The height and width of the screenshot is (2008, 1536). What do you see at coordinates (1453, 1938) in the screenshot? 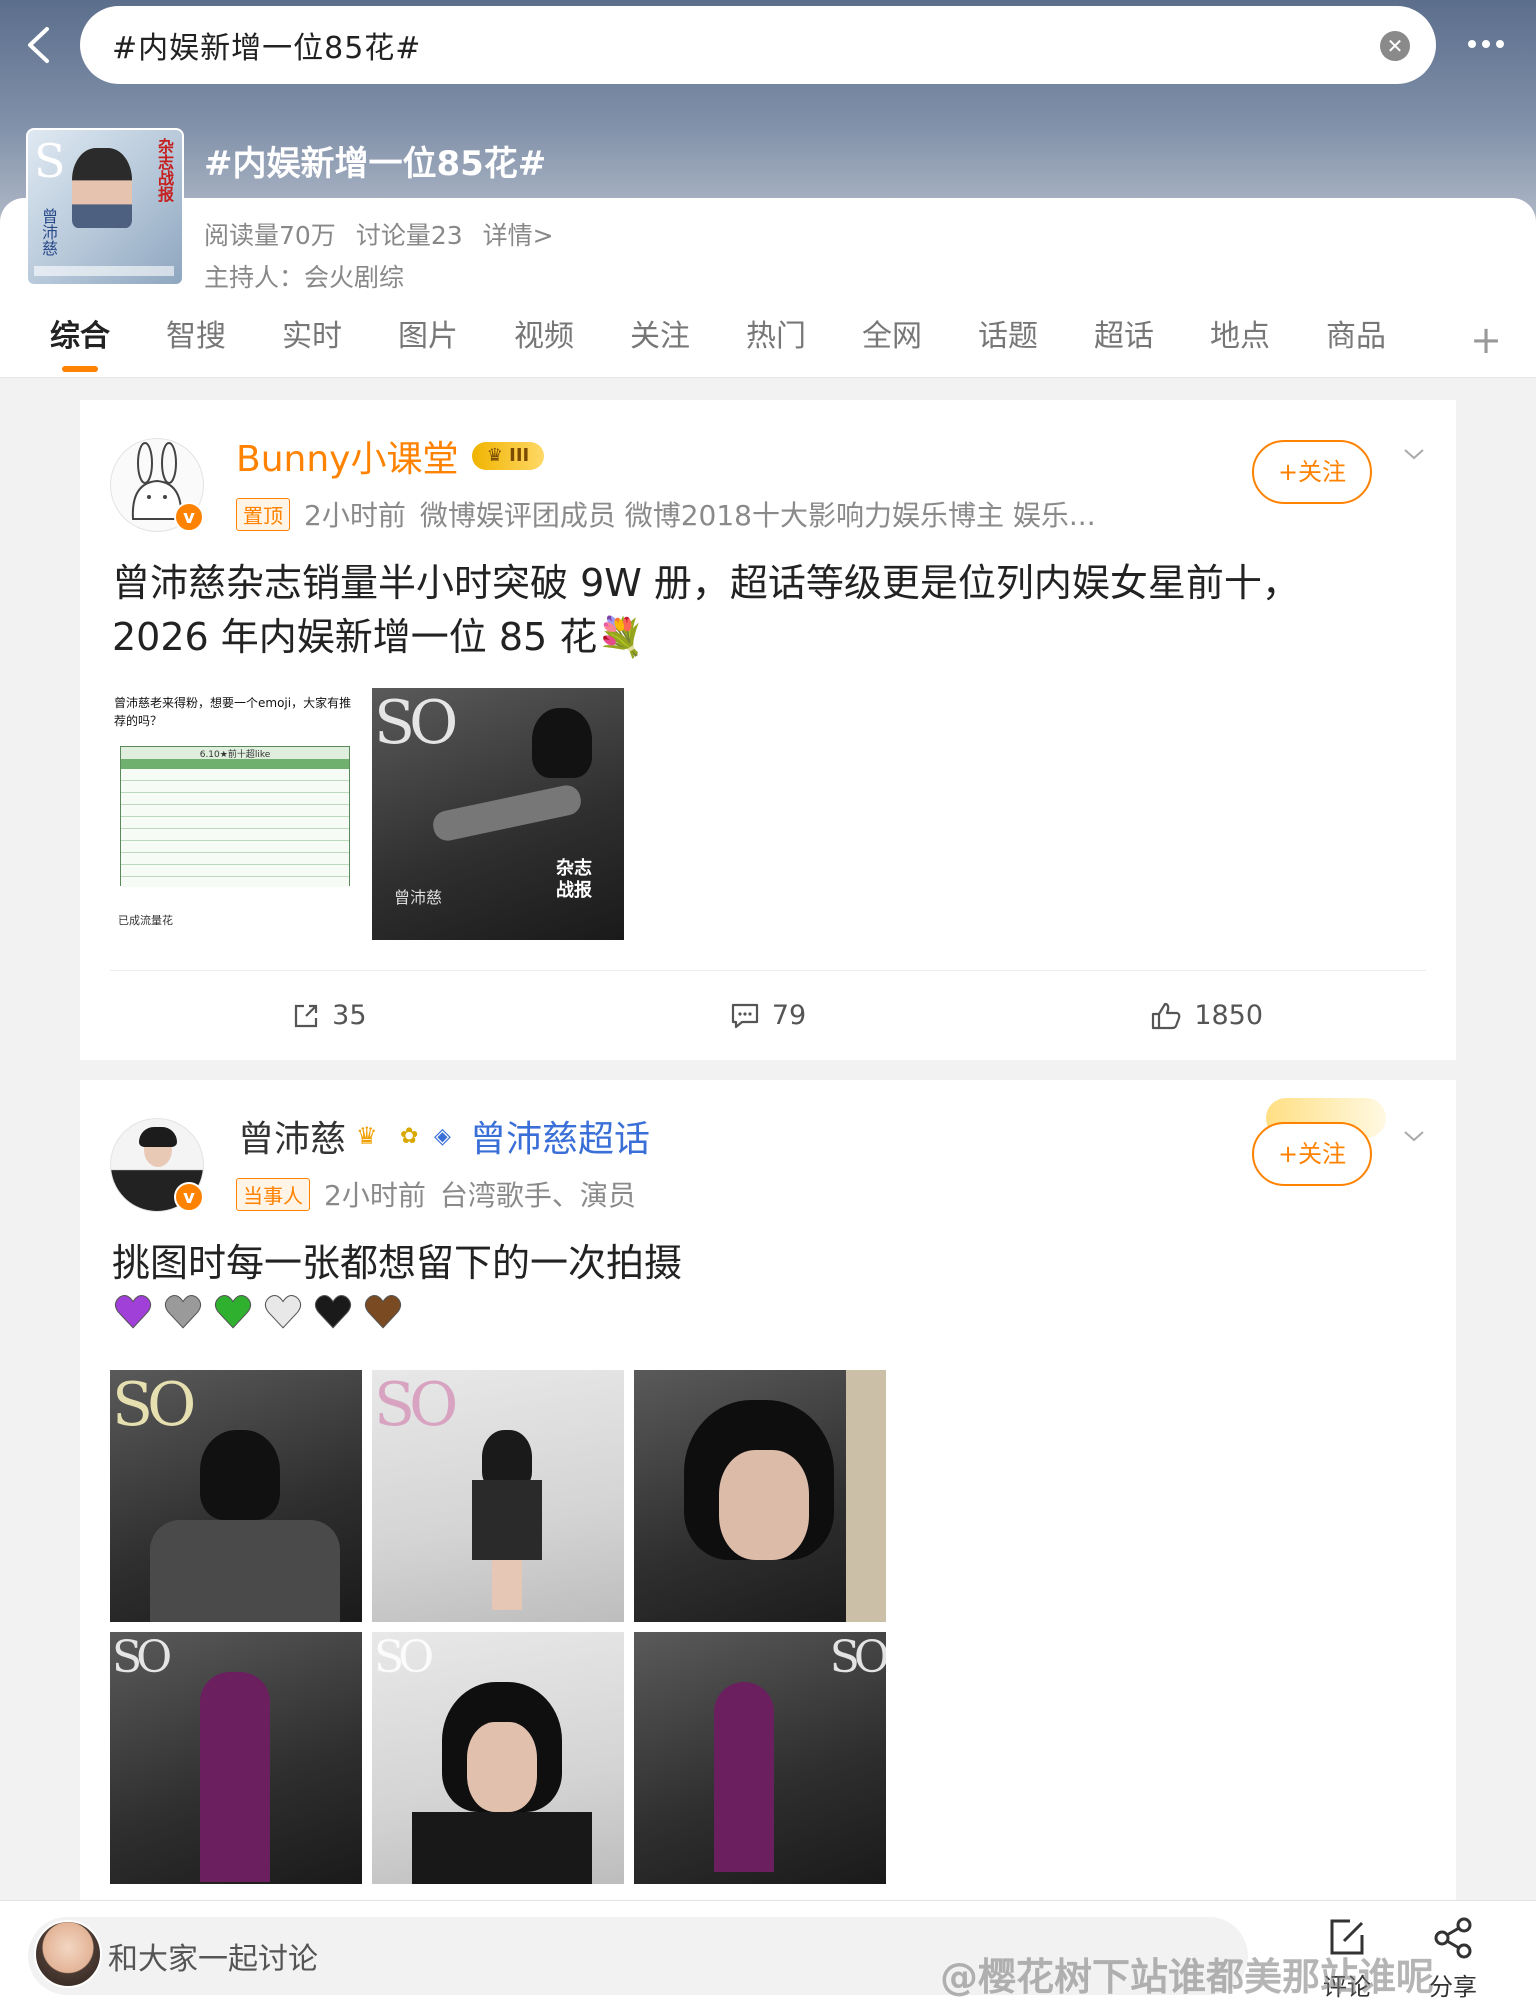
I see `share-network-icon` at bounding box center [1453, 1938].